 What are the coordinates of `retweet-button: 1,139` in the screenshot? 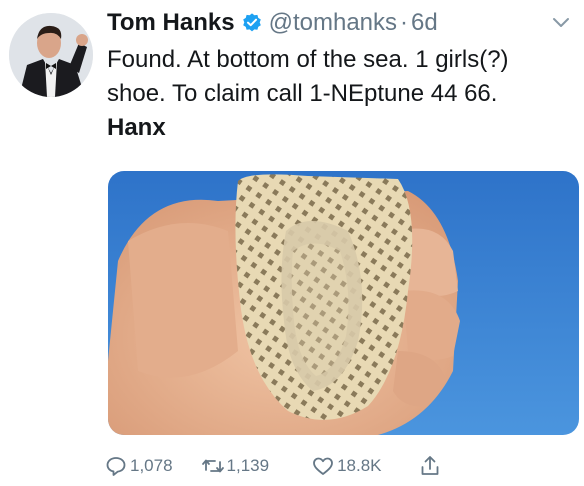 It's located at (235, 466).